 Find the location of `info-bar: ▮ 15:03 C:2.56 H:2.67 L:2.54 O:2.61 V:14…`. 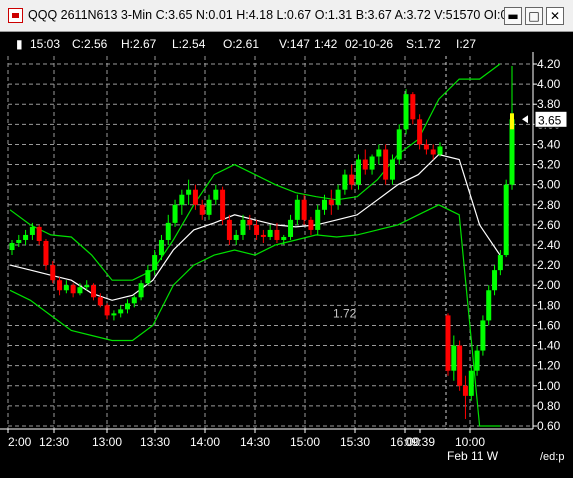

info-bar: ▮ 15:03 C:2.56 H:2.67 L:2.54 O:2.61 V:14… is located at coordinates (246, 44).